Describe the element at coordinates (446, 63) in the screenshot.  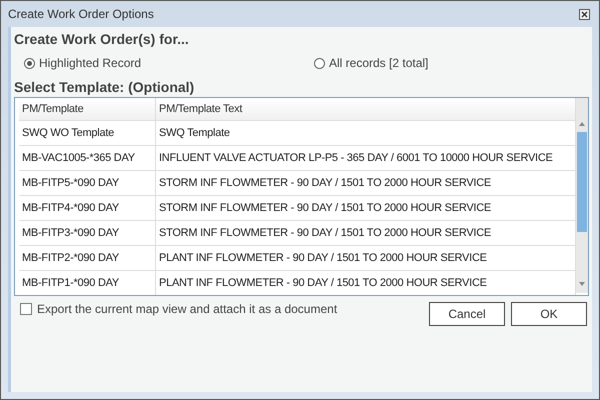
I see `radio-option: All records [2 total]` at that location.